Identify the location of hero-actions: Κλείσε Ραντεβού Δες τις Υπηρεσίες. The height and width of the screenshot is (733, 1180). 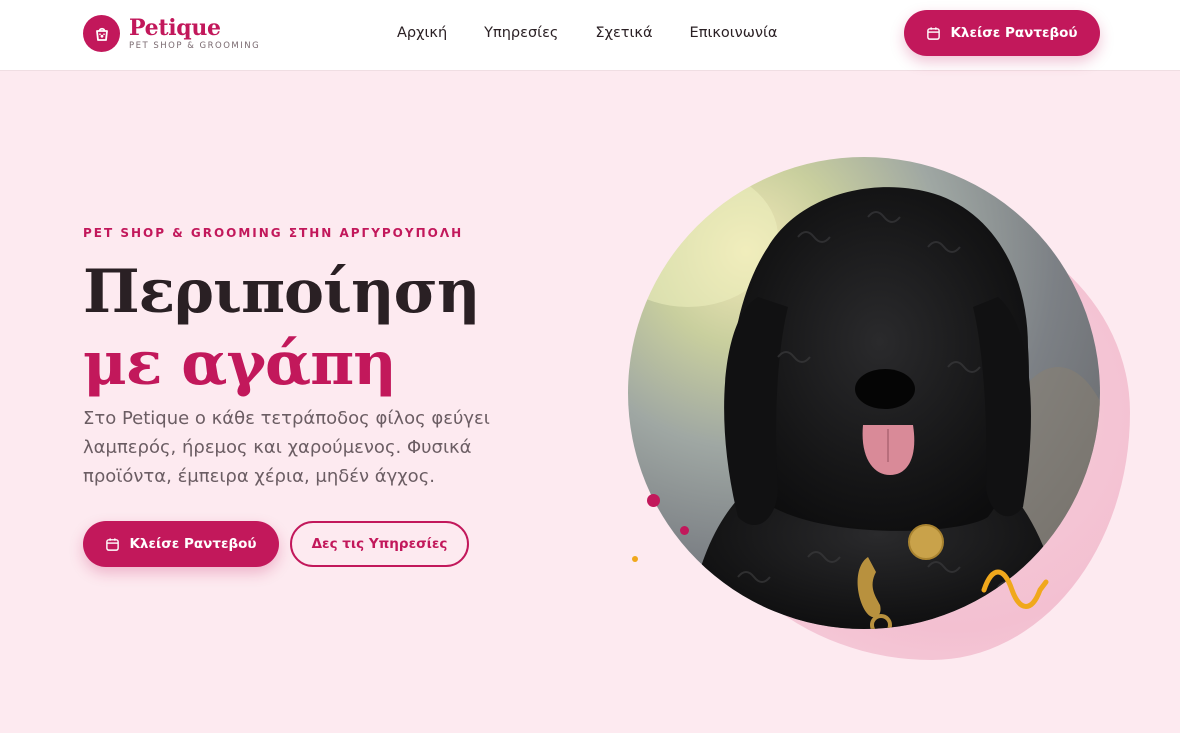
(276, 544).